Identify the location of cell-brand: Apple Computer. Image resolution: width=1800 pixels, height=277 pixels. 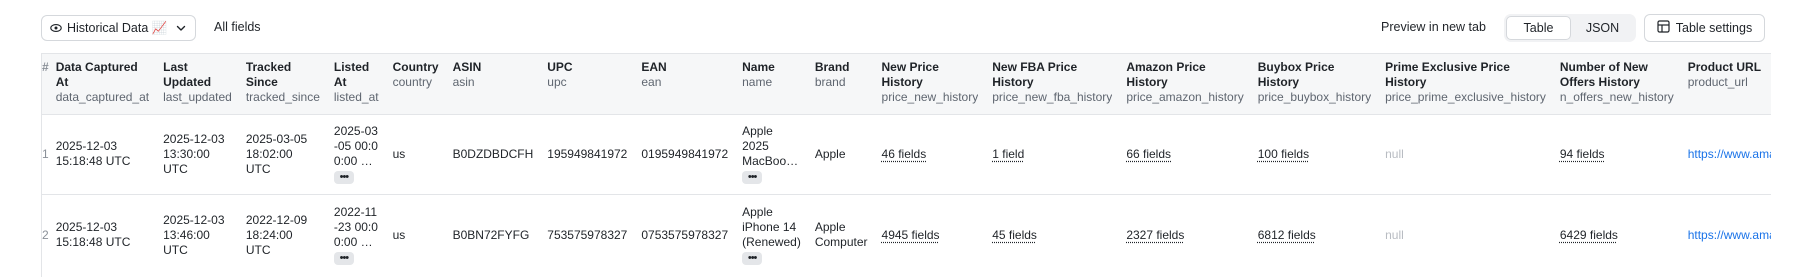
(841, 235).